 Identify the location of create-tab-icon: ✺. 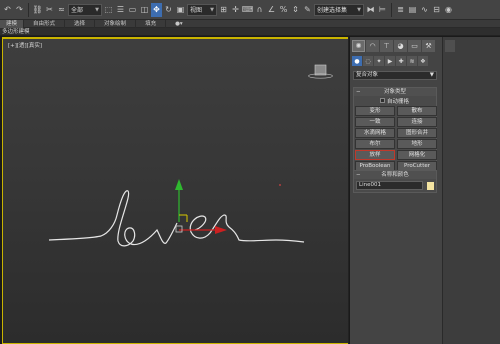
(358, 46).